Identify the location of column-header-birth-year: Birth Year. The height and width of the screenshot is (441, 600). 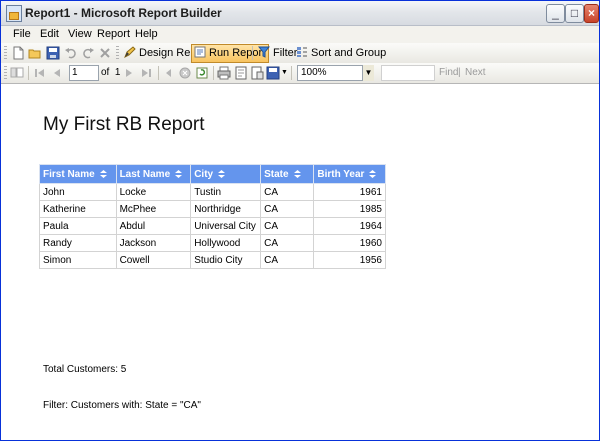
(349, 174).